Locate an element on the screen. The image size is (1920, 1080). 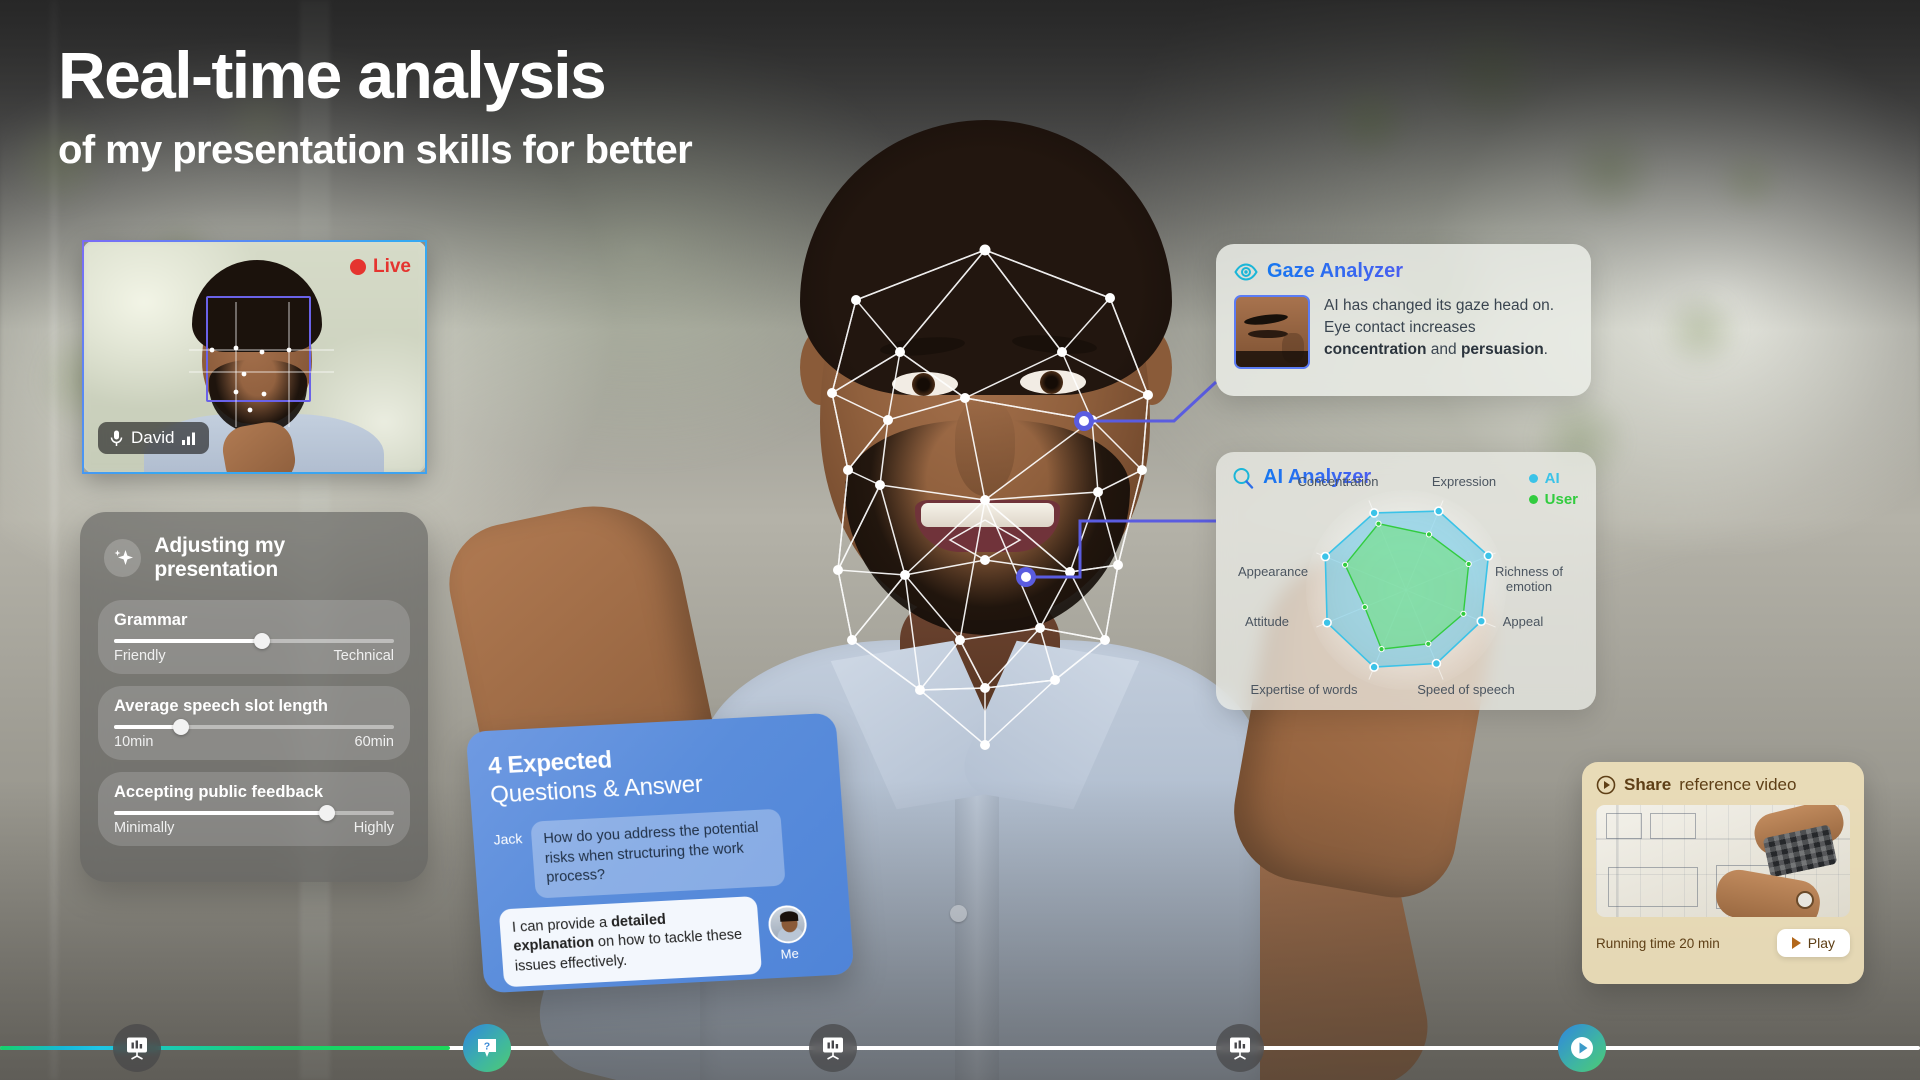
session-timeline: 10 minutes ? 10 minutes 25 minutes is located at coordinates (960, 1020).